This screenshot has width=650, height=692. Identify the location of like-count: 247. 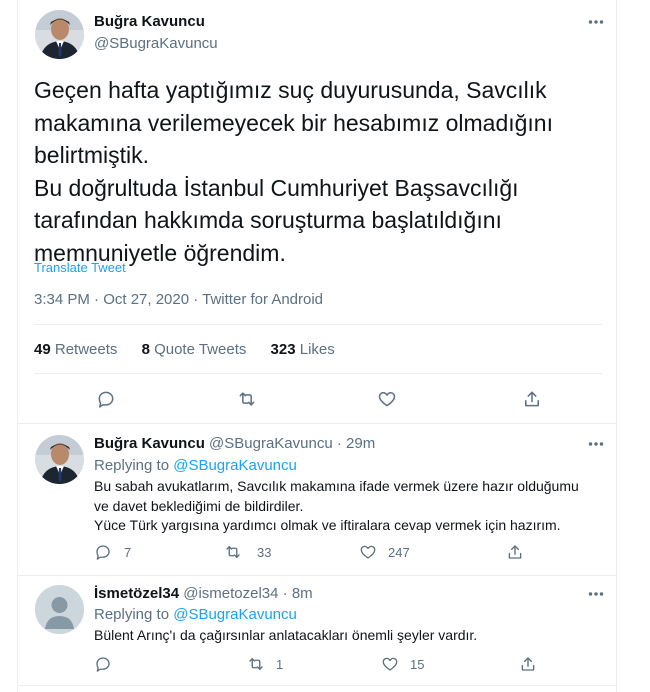
(399, 552).